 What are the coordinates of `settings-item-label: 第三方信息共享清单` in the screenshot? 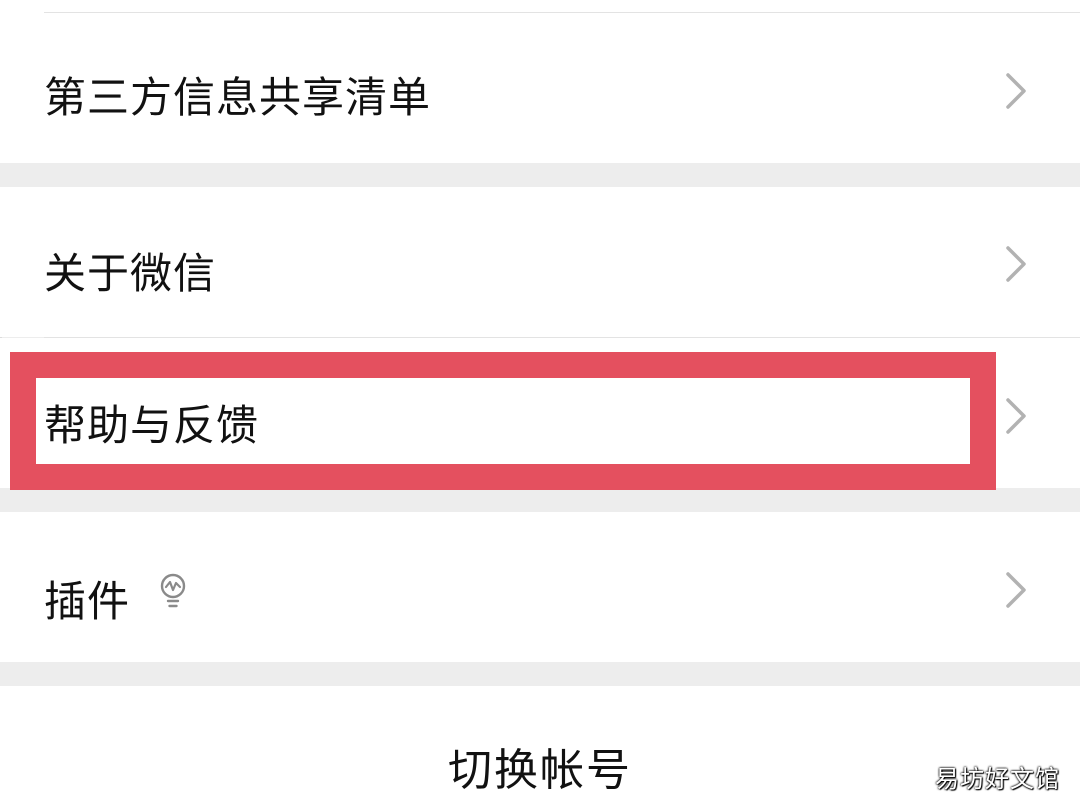 It's located at (238, 97).